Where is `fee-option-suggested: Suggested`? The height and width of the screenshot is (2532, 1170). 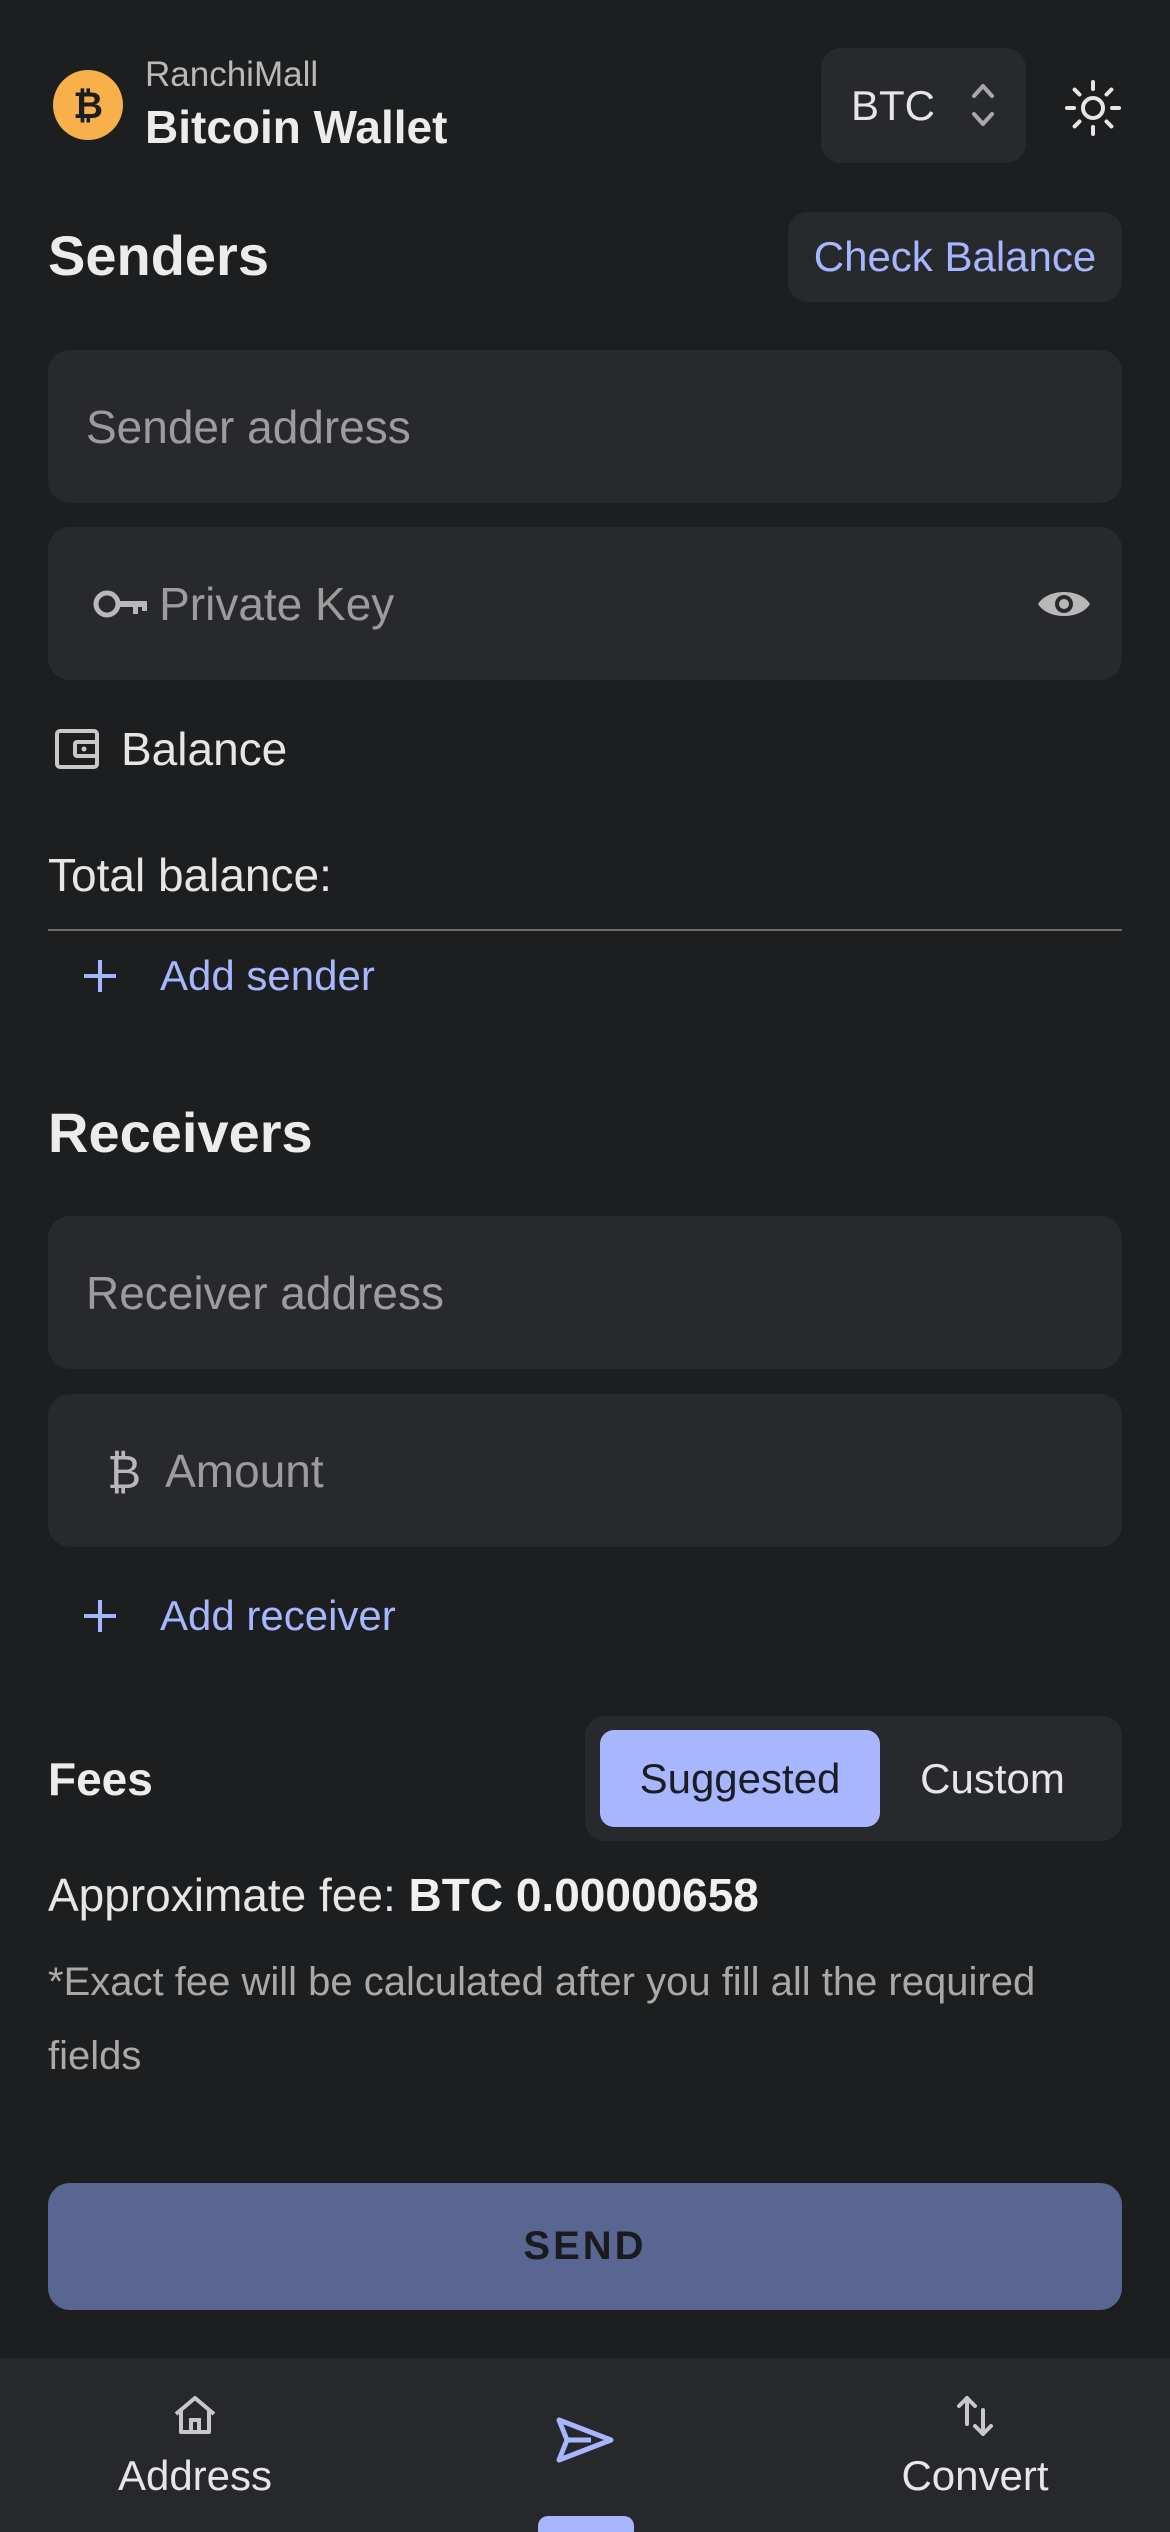
fee-option-suggested: Suggested is located at coordinates (740, 1778).